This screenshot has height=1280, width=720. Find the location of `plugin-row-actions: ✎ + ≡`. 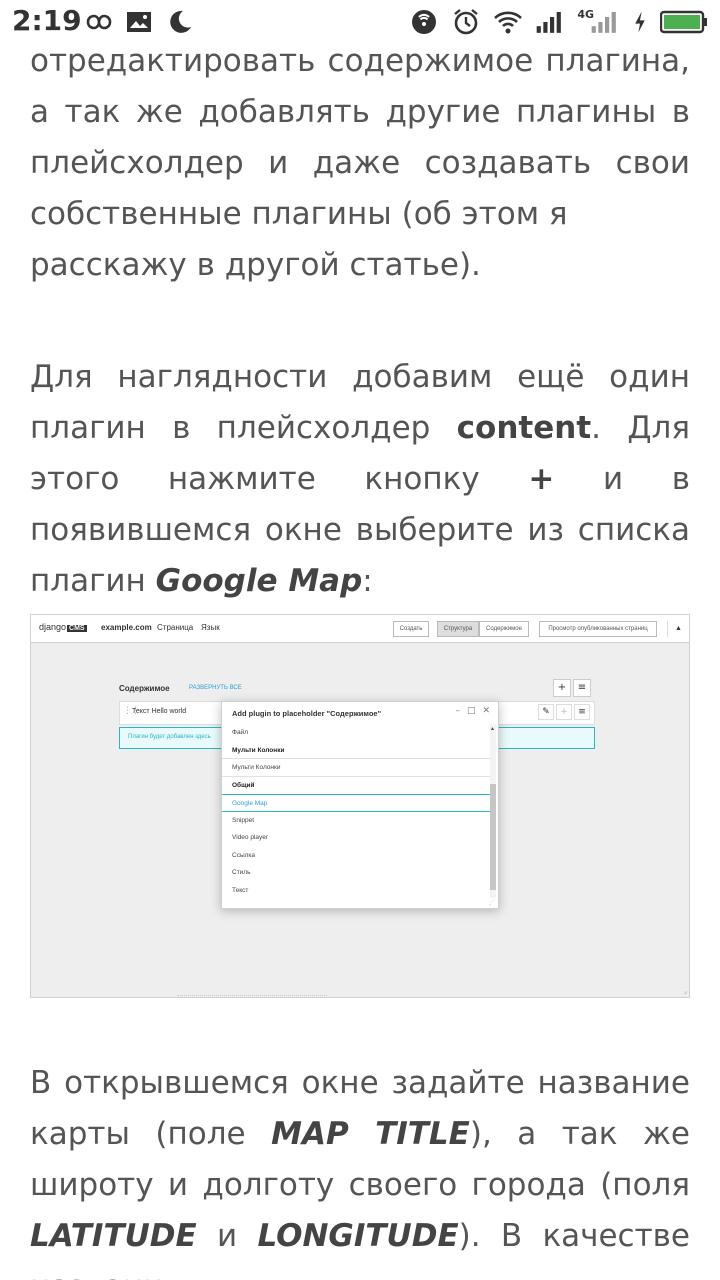

plugin-row-actions: ✎ + ≡ is located at coordinates (564, 712).